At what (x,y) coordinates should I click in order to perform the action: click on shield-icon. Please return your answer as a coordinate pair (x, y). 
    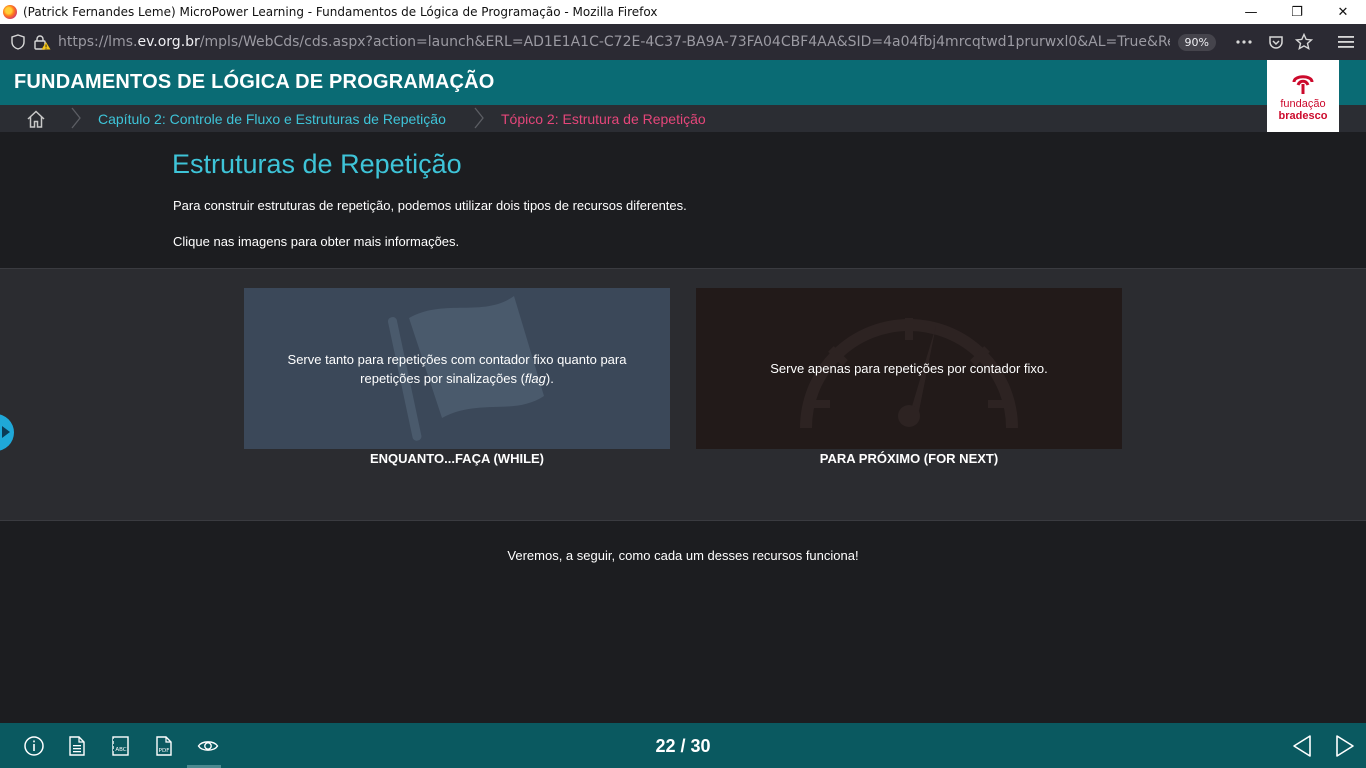
    Looking at the image, I should click on (18, 42).